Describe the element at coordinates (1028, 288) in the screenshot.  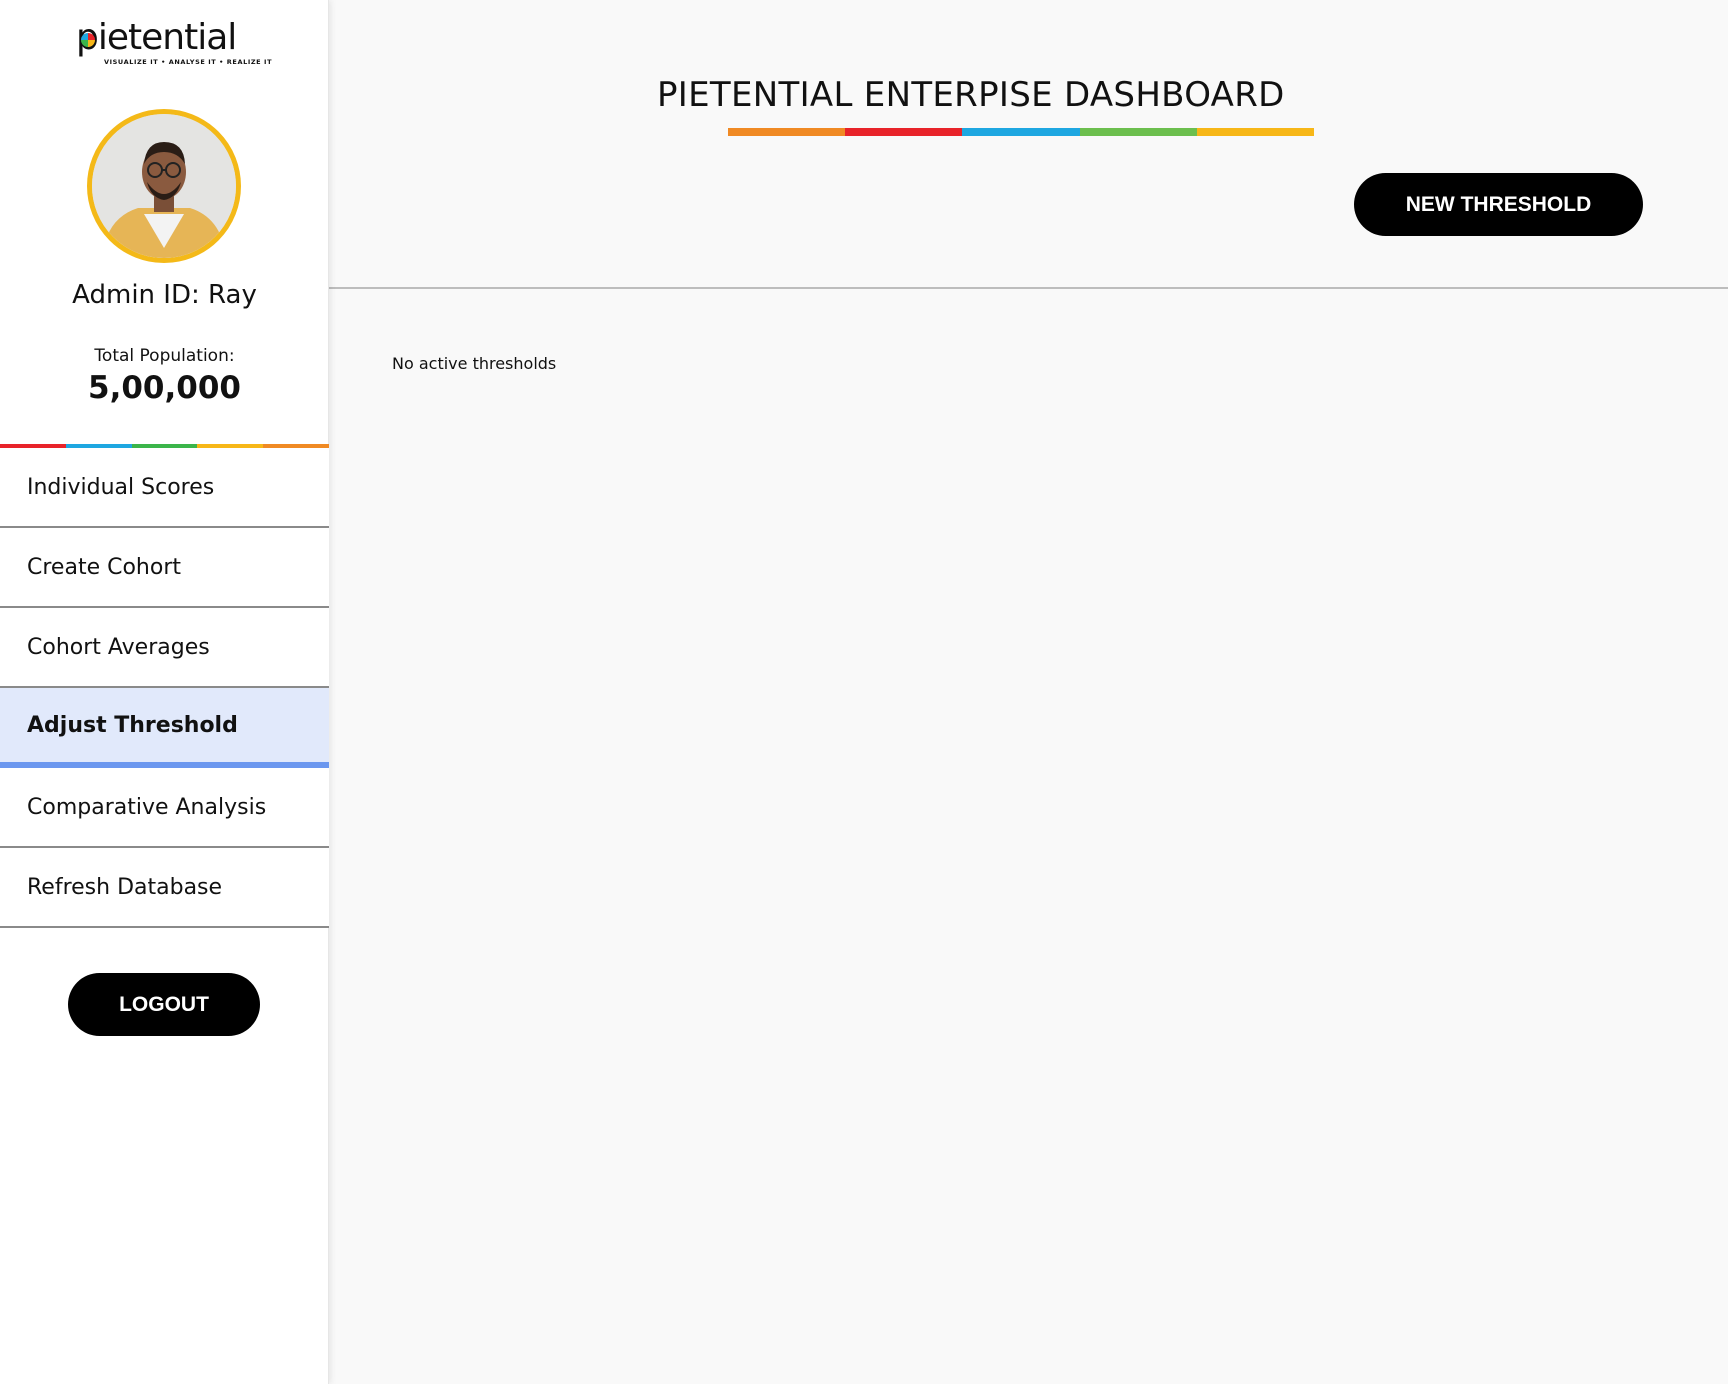
I see `header-divider` at that location.